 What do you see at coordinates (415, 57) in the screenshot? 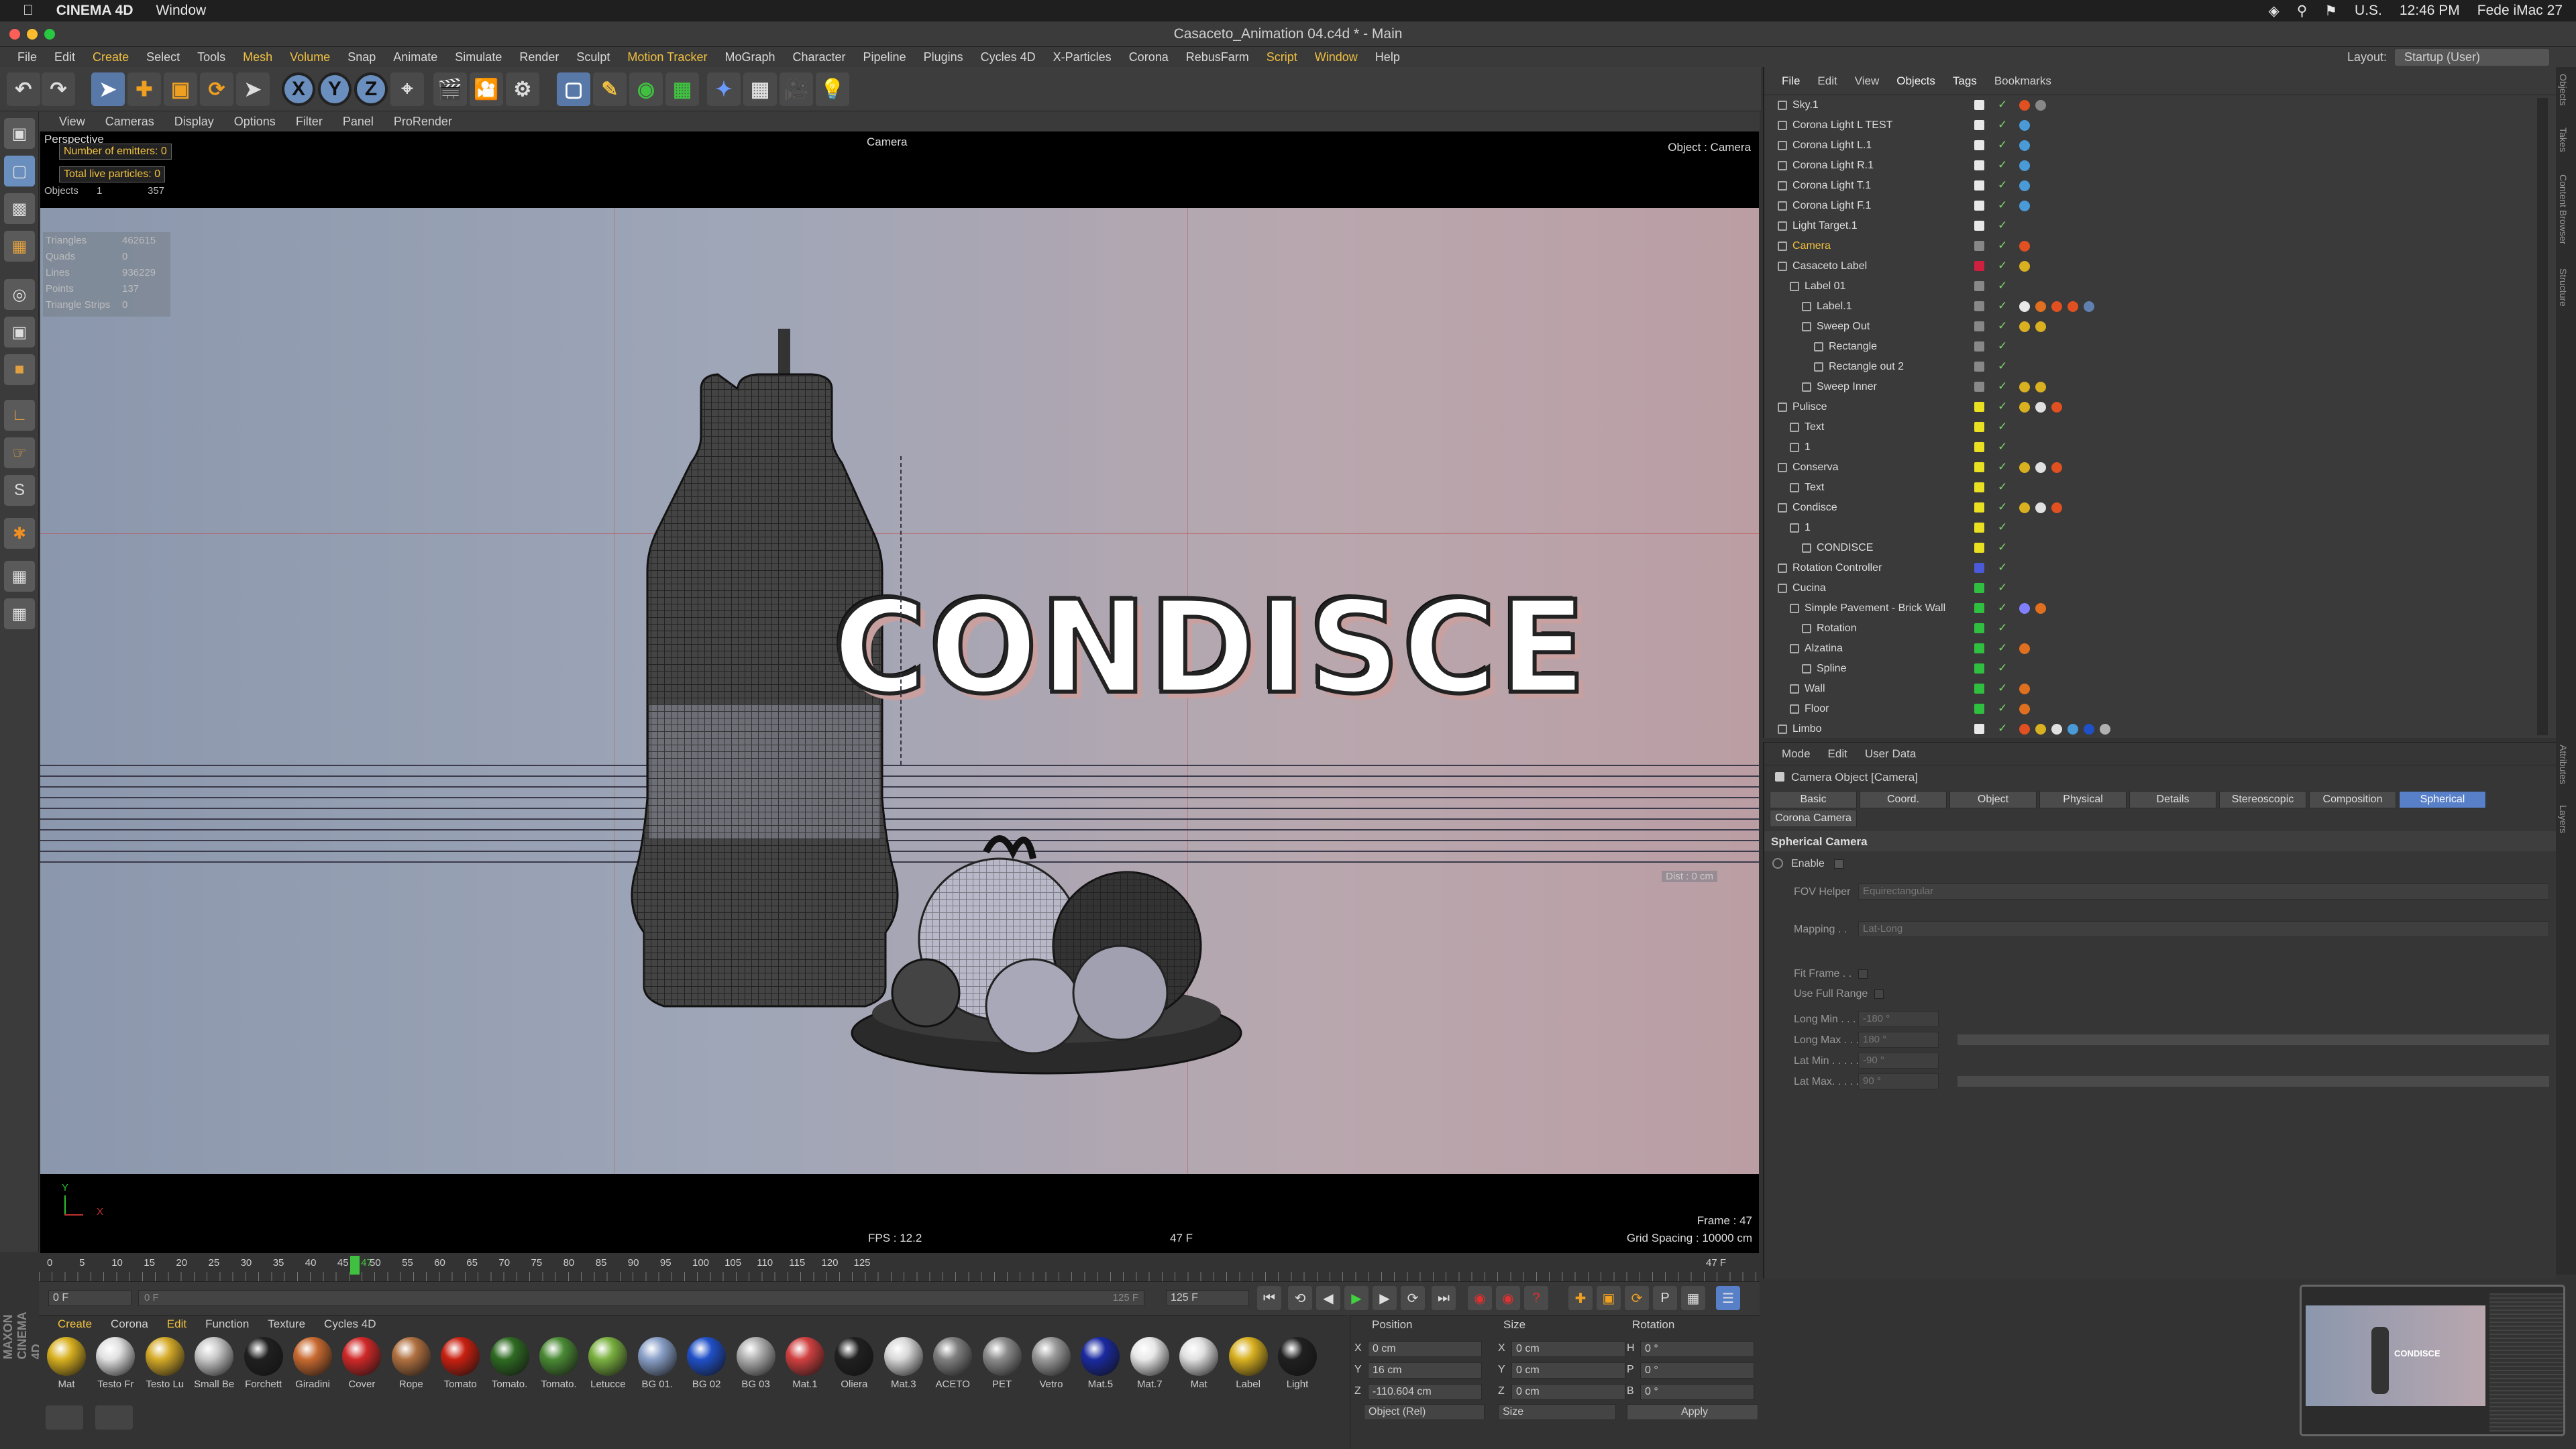
I see `menu-animate: Animate` at bounding box center [415, 57].